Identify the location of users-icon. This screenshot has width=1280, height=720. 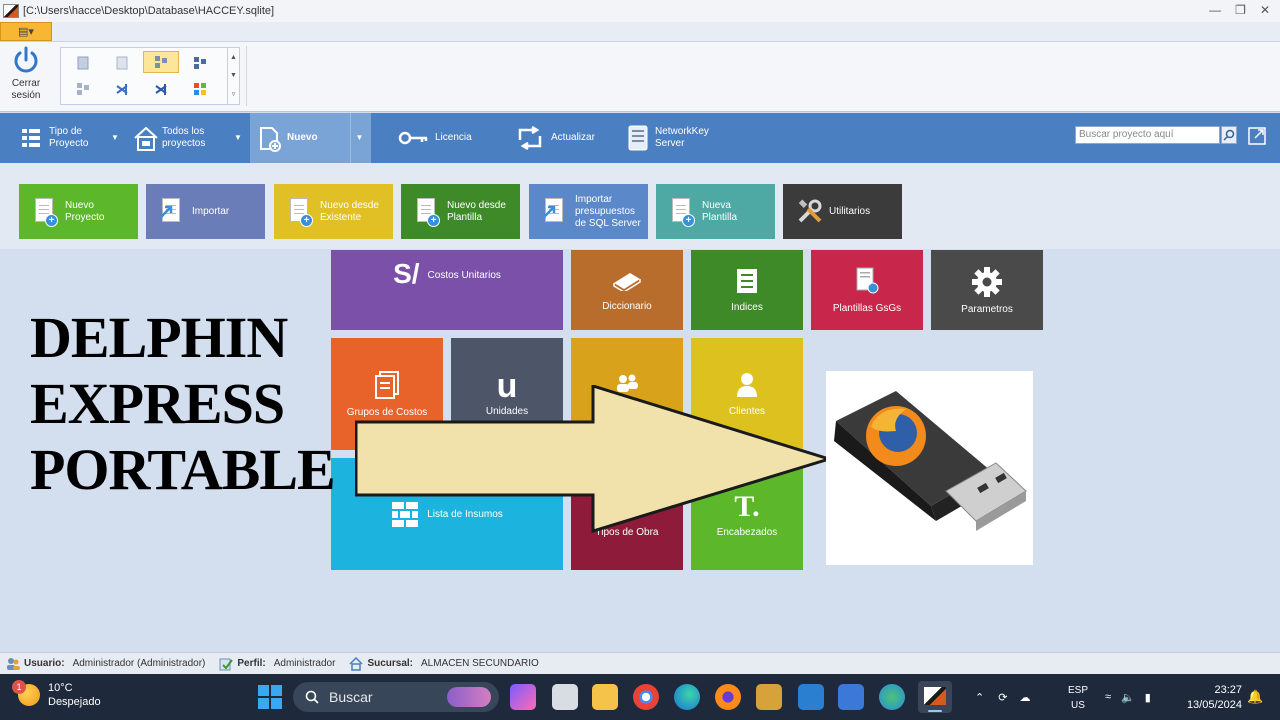
(13, 663).